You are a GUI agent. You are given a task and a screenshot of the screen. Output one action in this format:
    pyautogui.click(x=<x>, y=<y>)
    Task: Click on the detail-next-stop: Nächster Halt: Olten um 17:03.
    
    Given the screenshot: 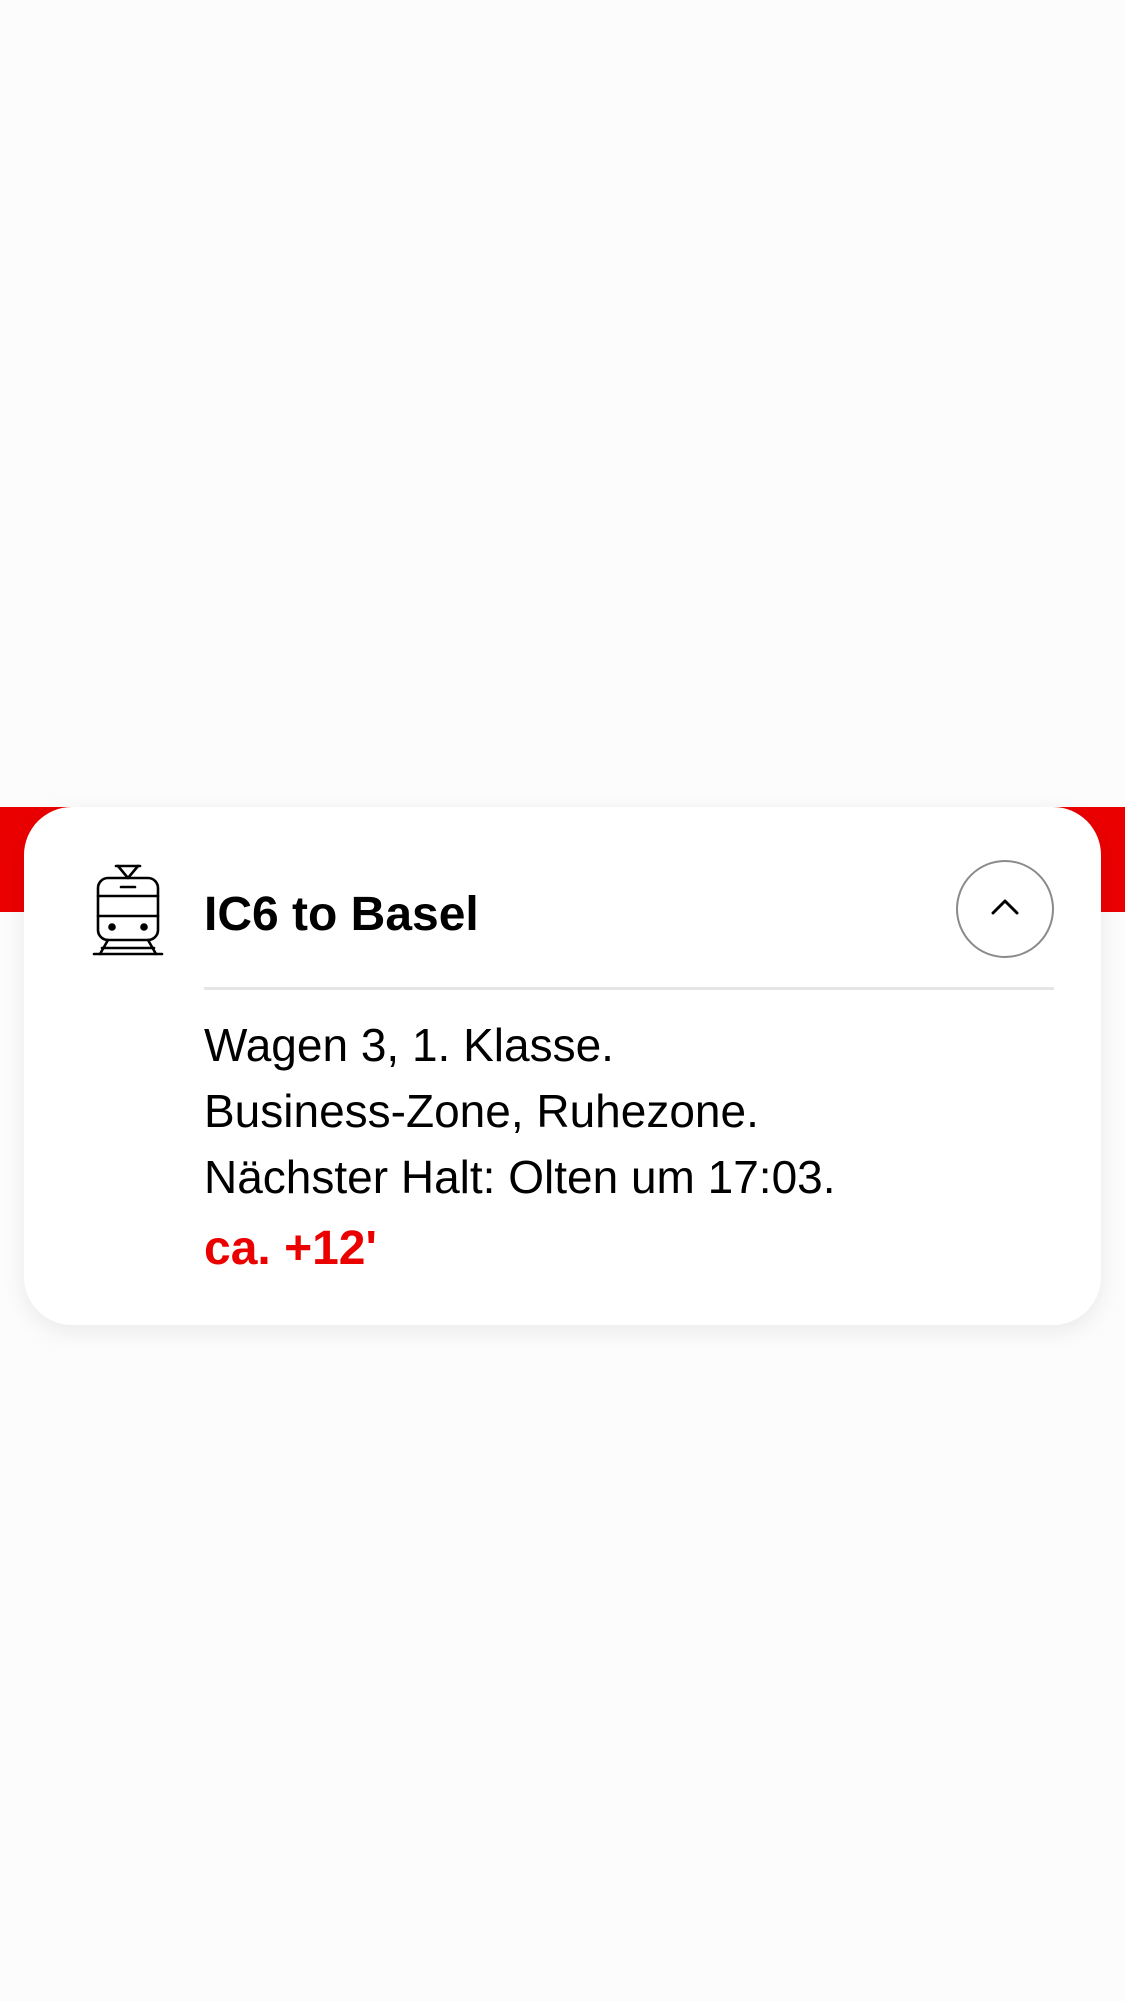 What is the action you would take?
    pyautogui.click(x=520, y=1177)
    